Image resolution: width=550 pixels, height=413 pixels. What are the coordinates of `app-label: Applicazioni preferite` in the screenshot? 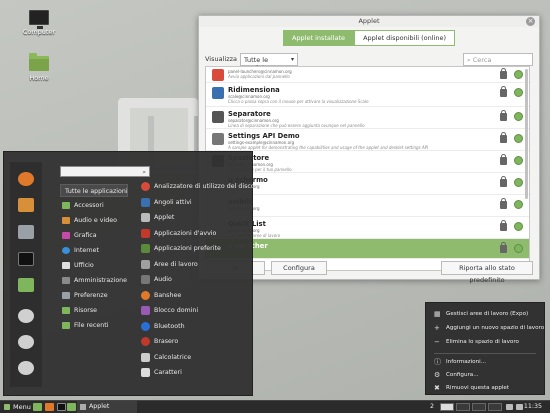 It's located at (187, 248).